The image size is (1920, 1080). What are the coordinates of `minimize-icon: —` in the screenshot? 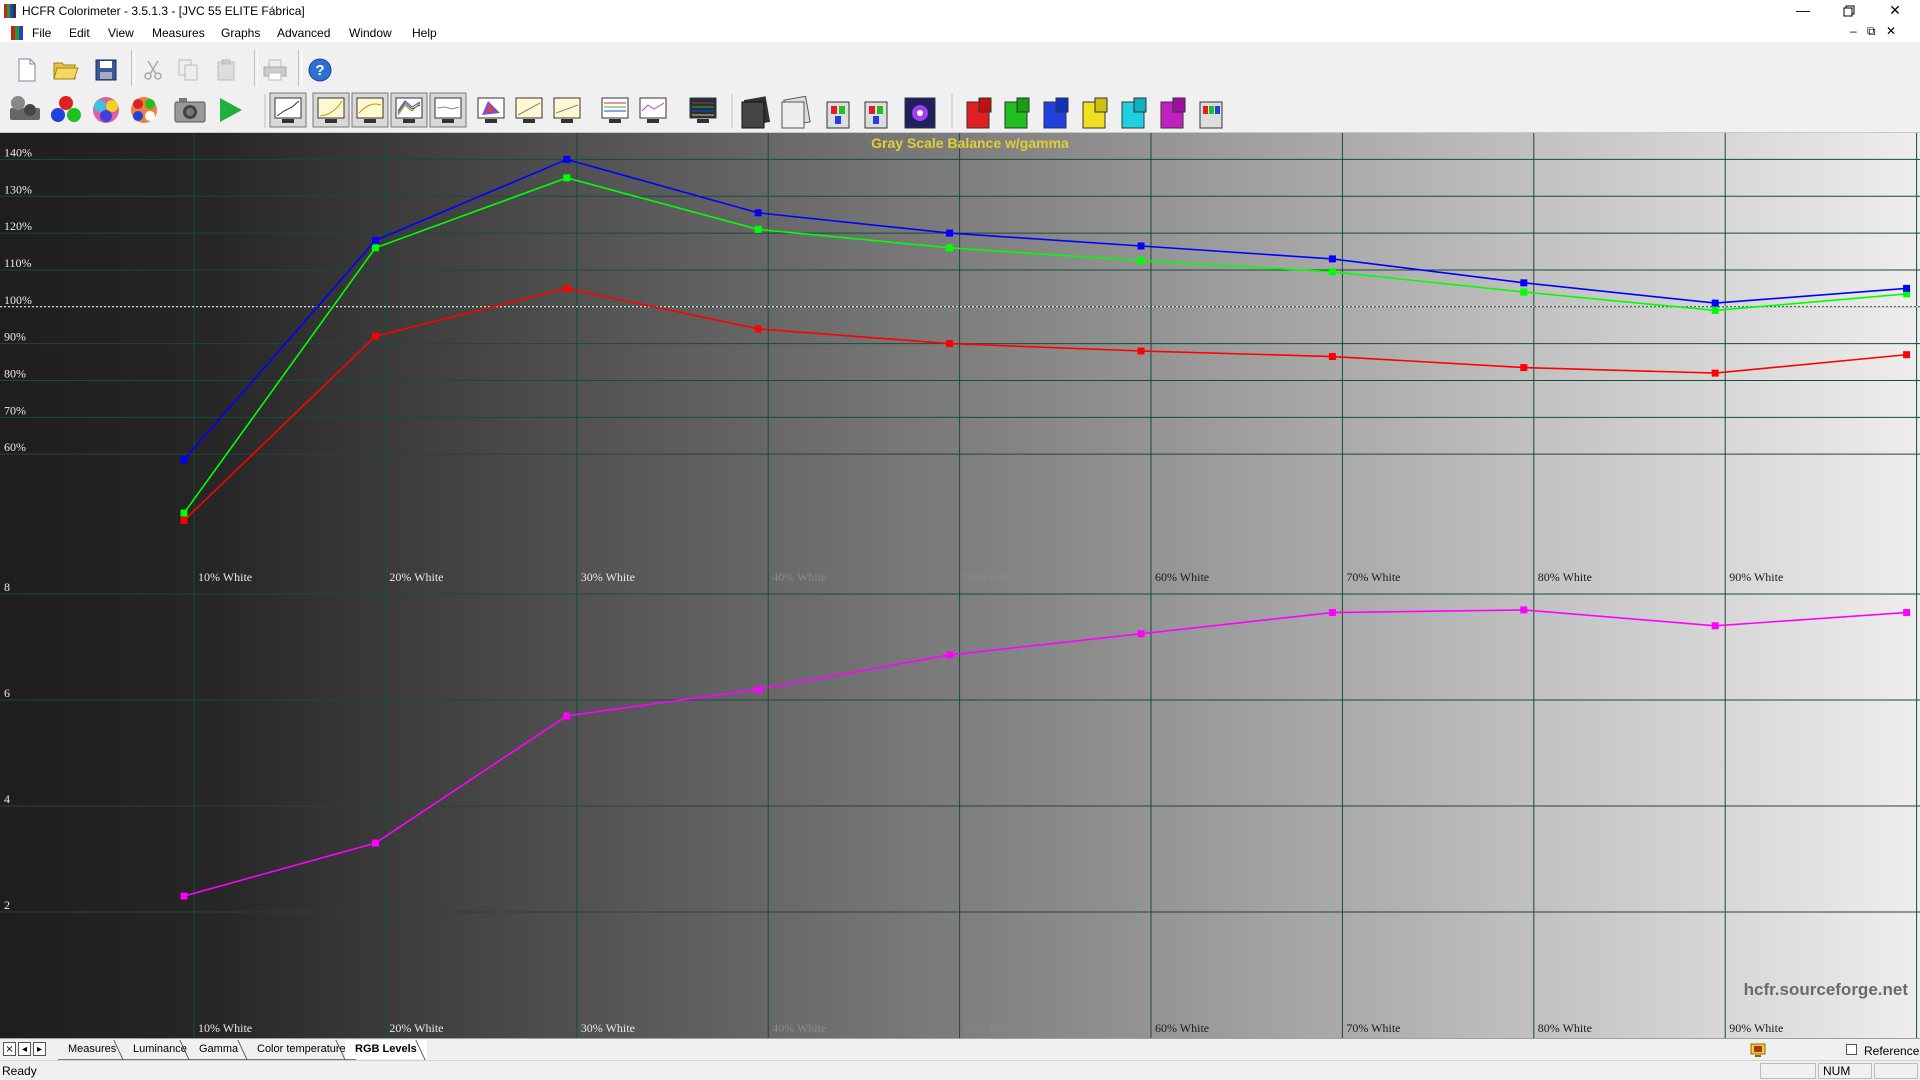 It's located at (1803, 11).